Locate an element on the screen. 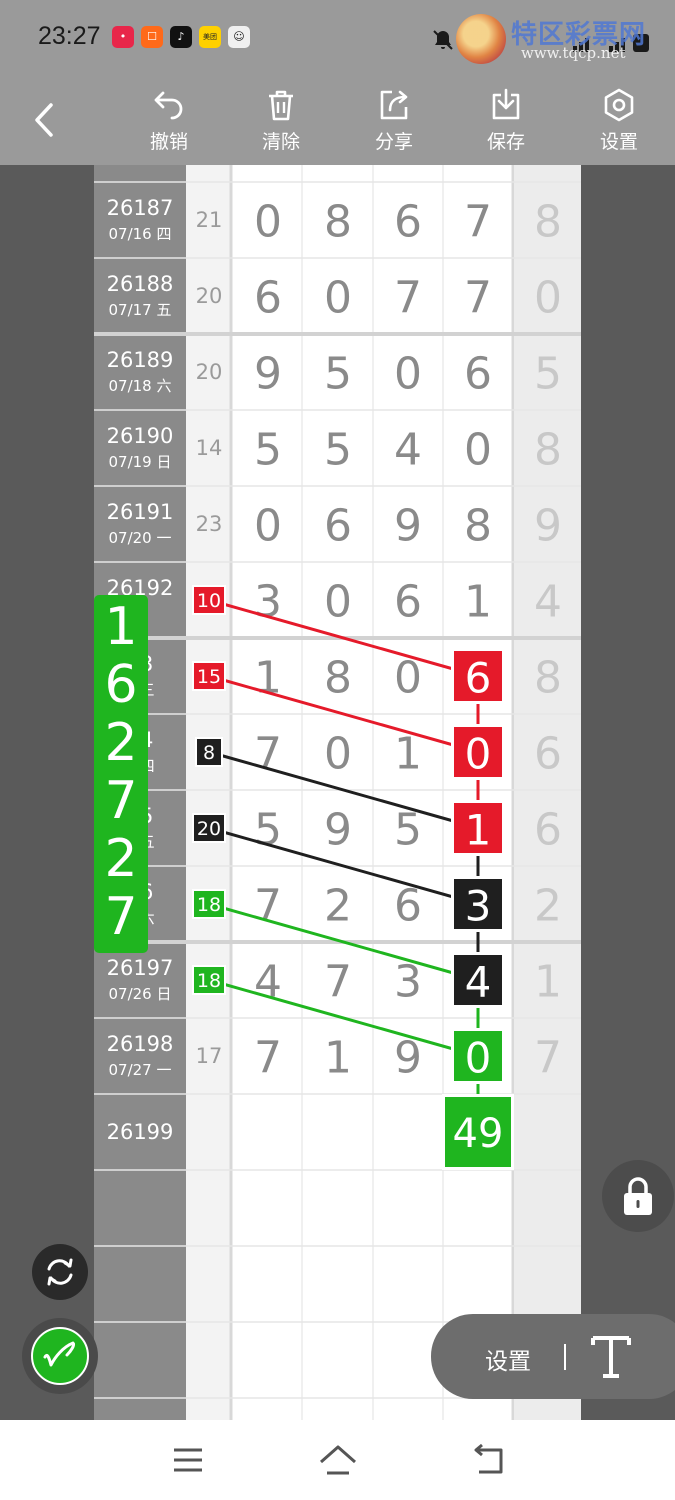 The width and height of the screenshot is (675, 1500). highlight-cell-value: 3 is located at coordinates (478, 906).